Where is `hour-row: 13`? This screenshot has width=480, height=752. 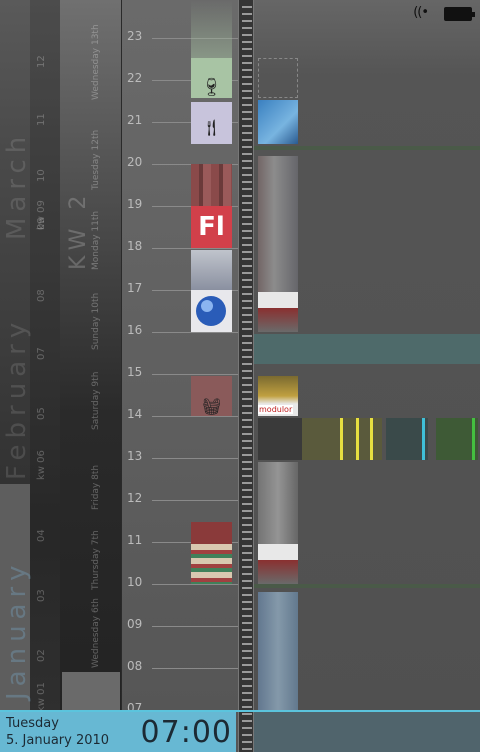 hour-row: 13 is located at coordinates (180, 456).